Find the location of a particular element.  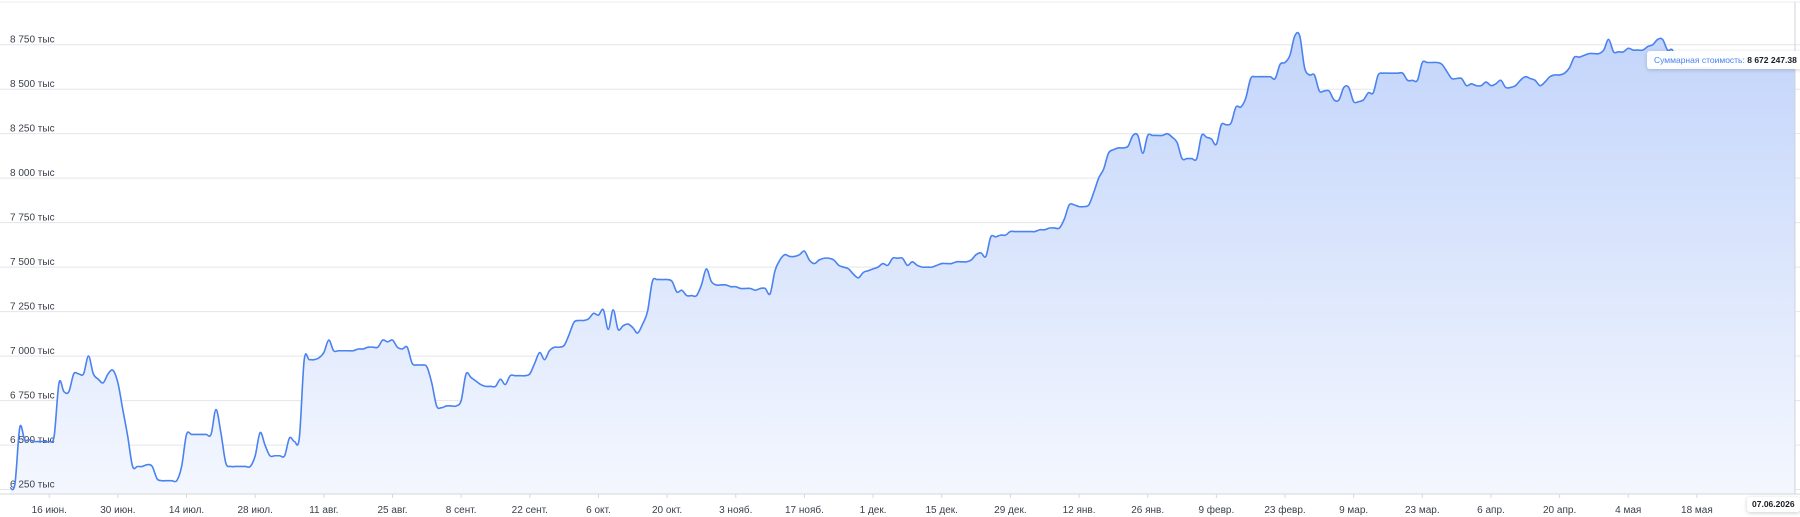

y-tick-label: 7 750 тыс is located at coordinates (32, 218).